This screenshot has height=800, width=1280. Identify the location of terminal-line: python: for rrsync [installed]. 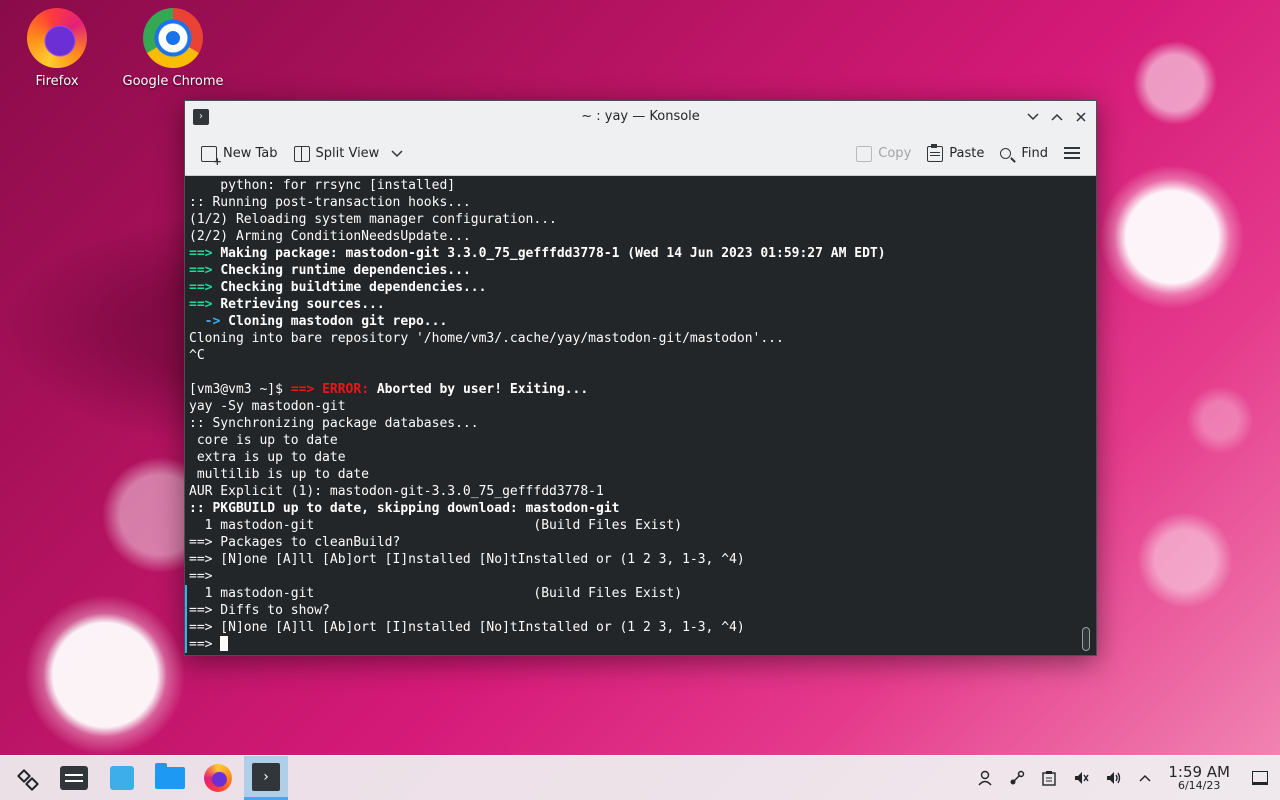
(322, 185).